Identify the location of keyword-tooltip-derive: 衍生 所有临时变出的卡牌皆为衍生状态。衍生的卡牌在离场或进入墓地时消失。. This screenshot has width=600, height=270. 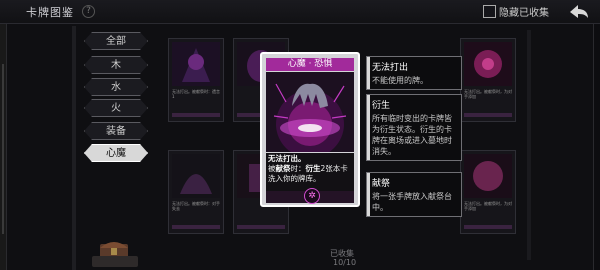
(414, 127).